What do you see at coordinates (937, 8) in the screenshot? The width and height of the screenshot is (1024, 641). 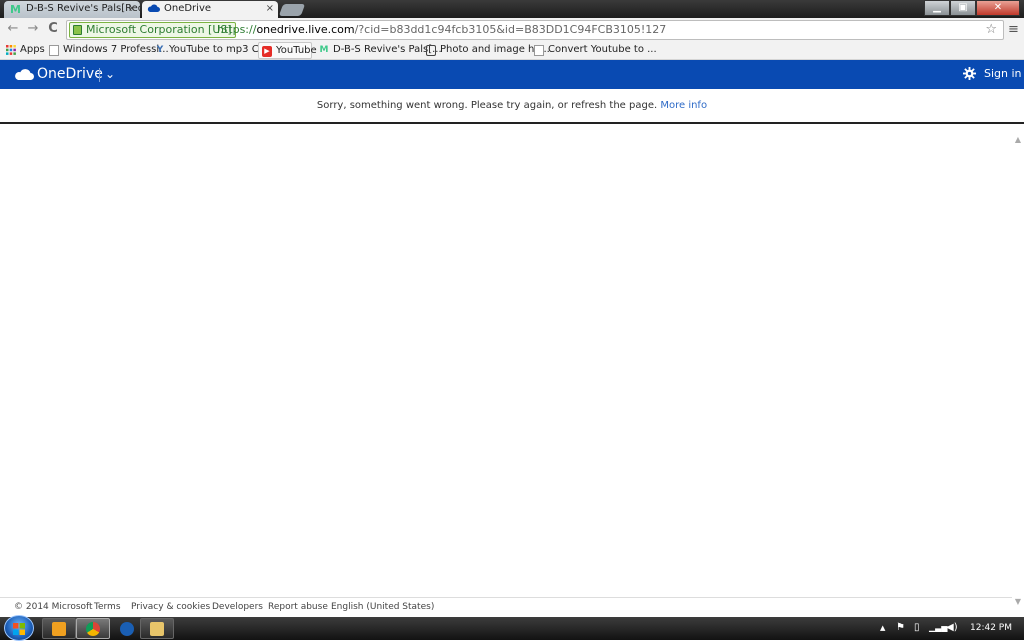 I see `minimize-button: ▁` at bounding box center [937, 8].